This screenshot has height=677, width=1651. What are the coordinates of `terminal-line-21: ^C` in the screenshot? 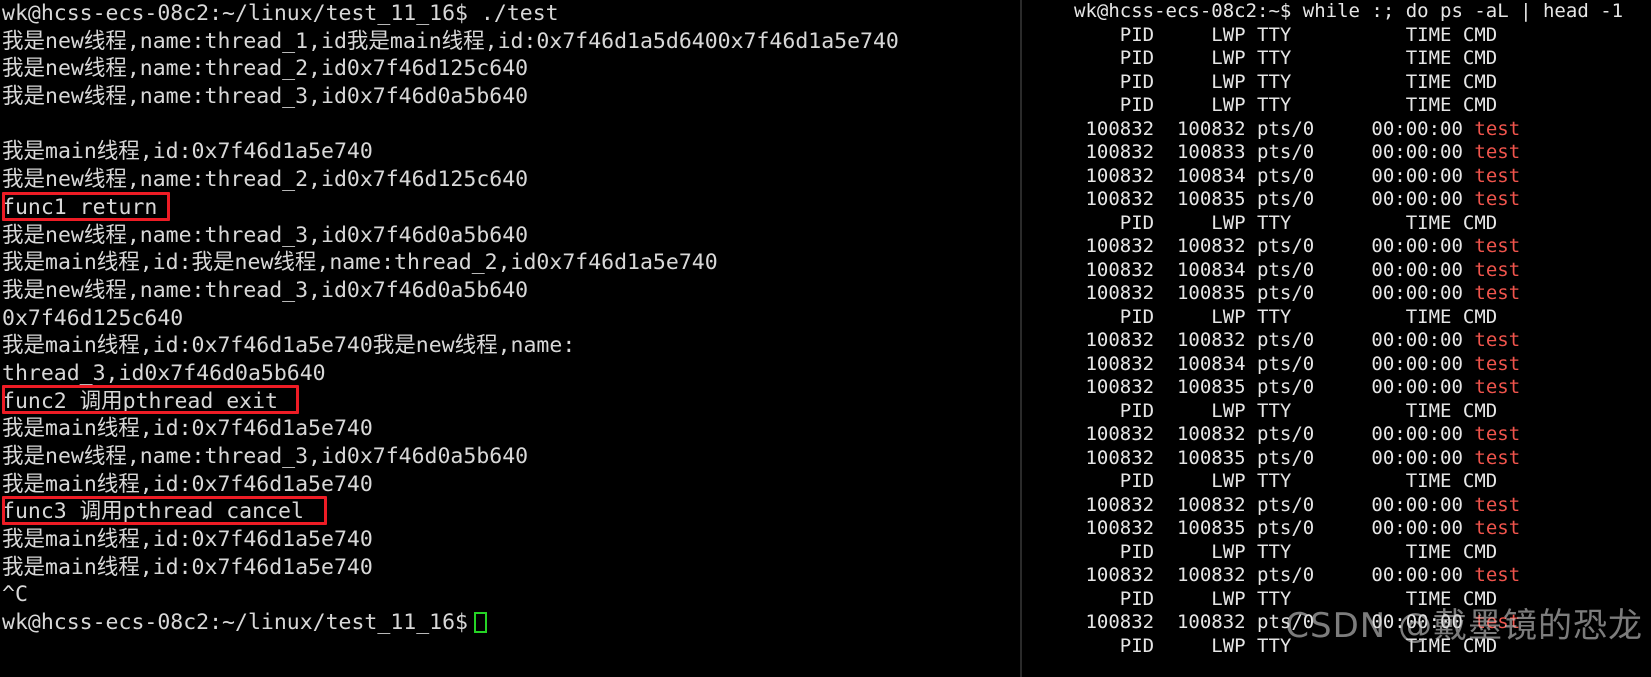 It's located at (15, 595).